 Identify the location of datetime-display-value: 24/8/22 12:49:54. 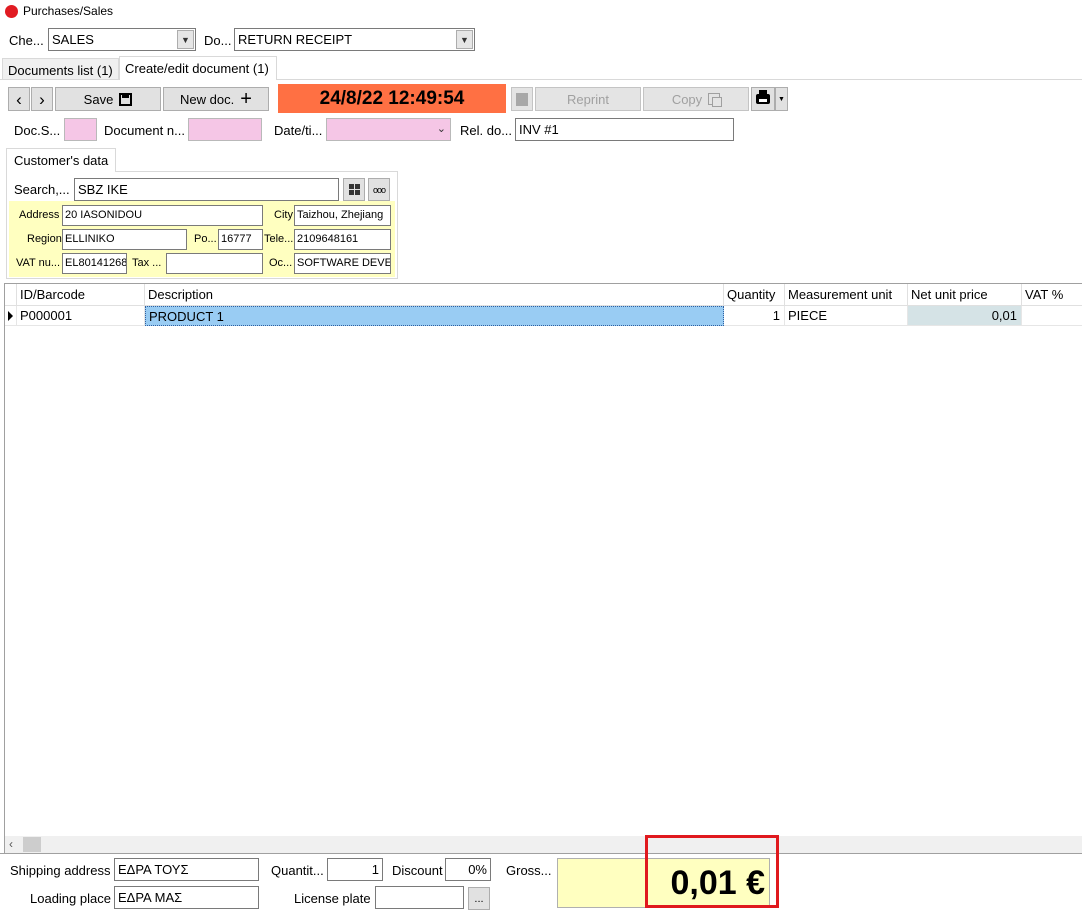
(392, 98).